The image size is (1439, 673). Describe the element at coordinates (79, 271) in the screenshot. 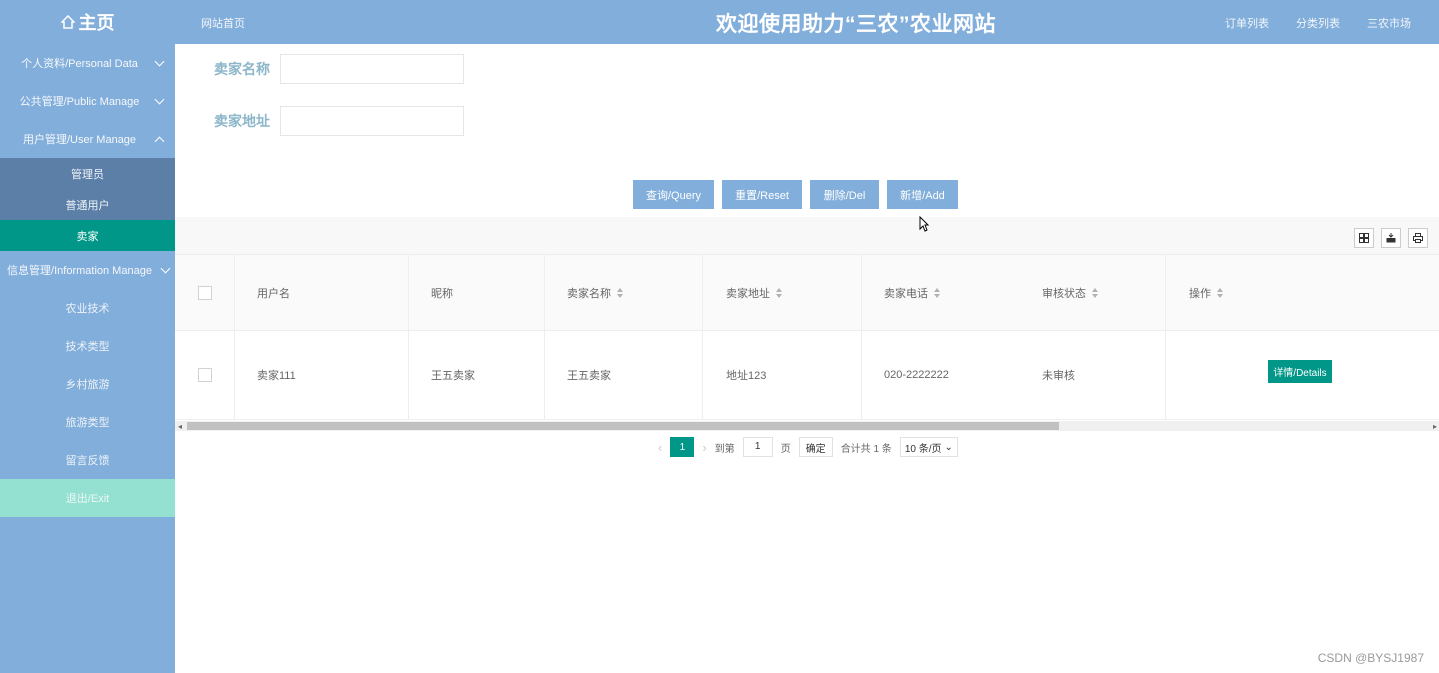

I see `sidebar-group-label: 信息管理/Information Manage` at that location.